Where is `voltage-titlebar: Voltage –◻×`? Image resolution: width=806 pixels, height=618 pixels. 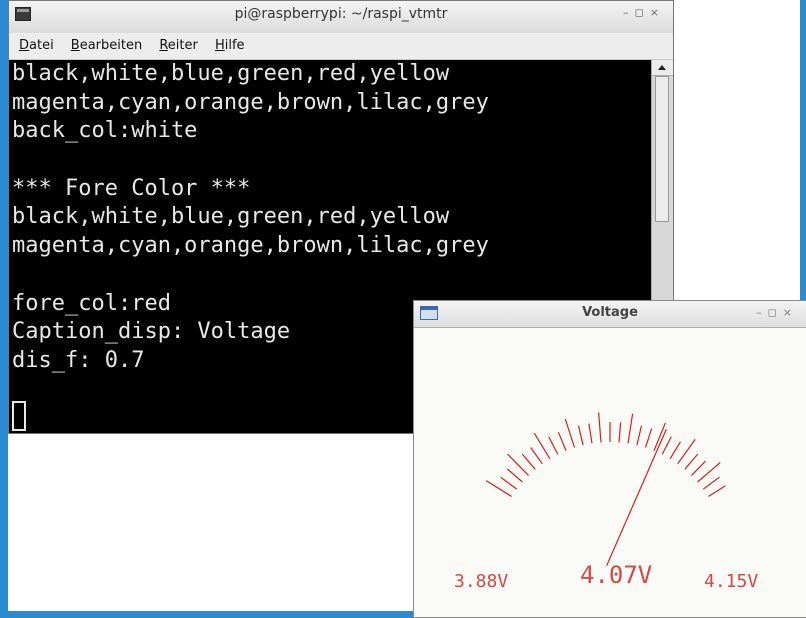
voltage-titlebar: Voltage –◻× is located at coordinates (610, 314).